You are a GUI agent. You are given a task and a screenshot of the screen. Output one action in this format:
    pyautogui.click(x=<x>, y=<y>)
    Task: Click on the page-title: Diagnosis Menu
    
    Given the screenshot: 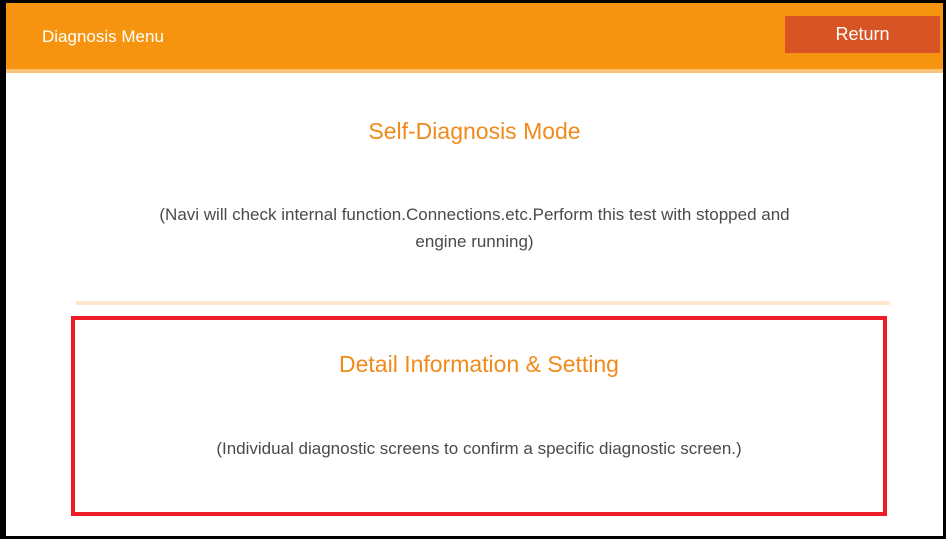 What is the action you would take?
    pyautogui.click(x=103, y=36)
    